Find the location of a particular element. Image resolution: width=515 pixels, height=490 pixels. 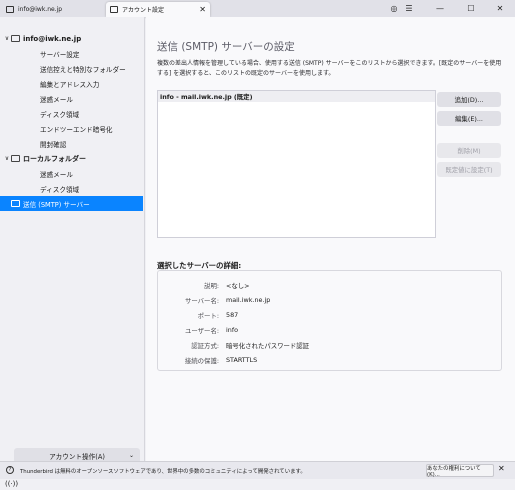

sidebar-item-account: ∨ info@iwk.ne.jp is located at coordinates (71, 38).